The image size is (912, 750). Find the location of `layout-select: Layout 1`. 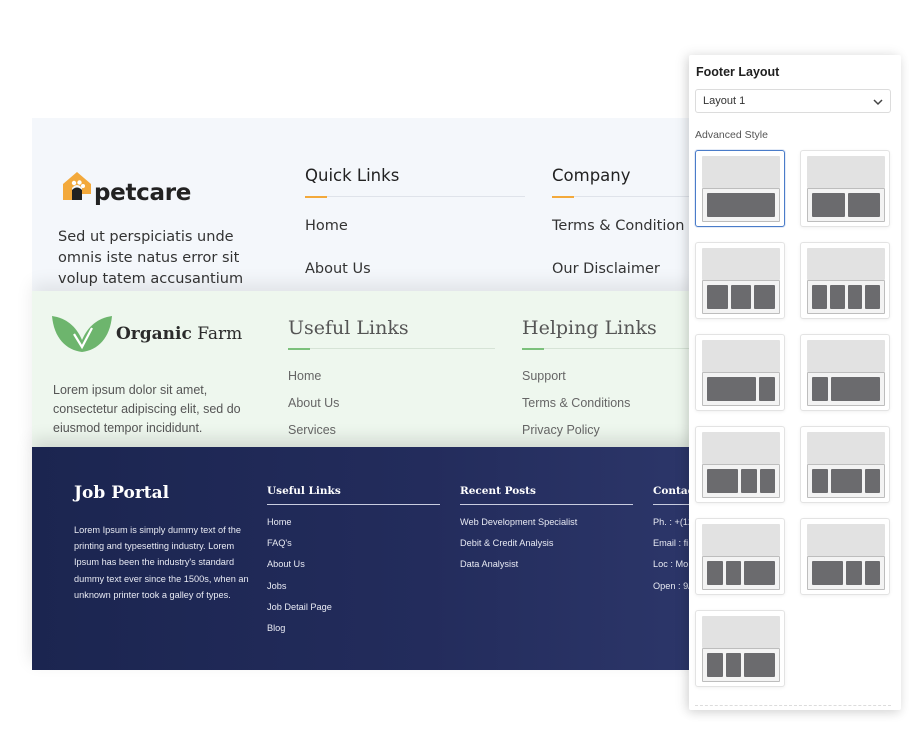

layout-select: Layout 1 is located at coordinates (793, 101).